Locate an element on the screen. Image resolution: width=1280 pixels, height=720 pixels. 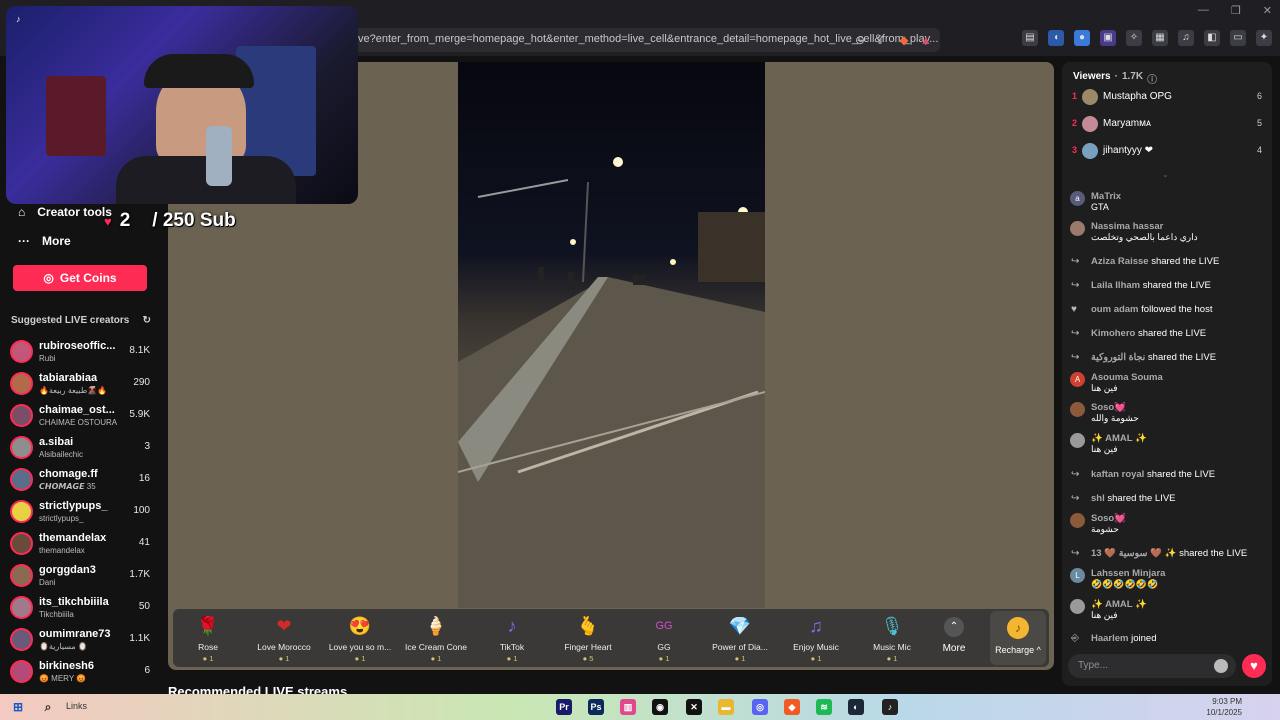
close-icon: ✕ is located at coordinates (1267, 10).